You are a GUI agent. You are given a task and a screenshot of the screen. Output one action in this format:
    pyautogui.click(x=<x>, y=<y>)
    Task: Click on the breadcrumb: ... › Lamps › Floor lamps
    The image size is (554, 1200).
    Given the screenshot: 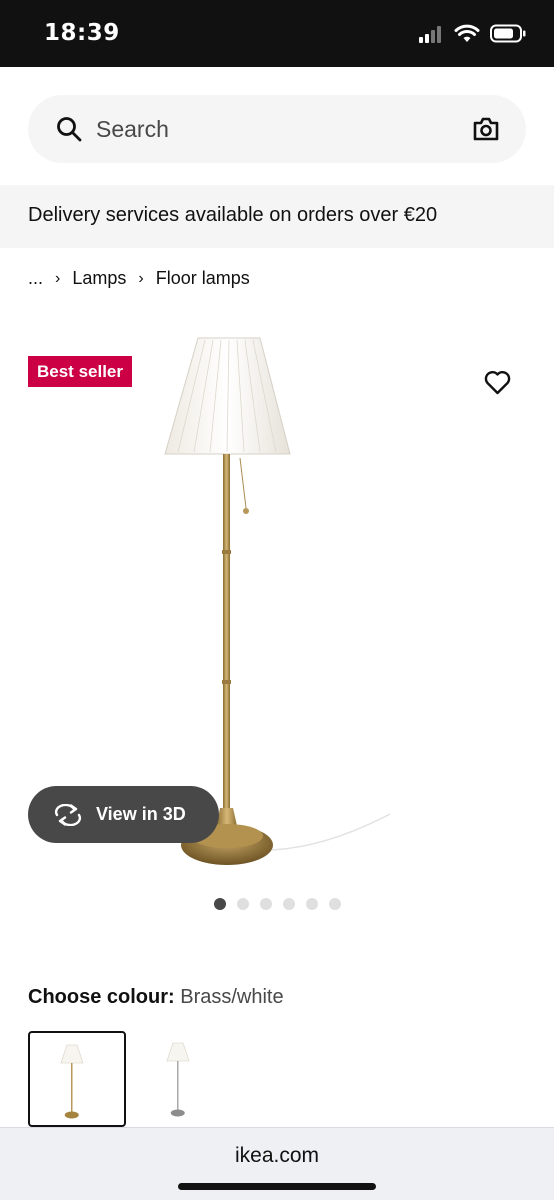 What is the action you would take?
    pyautogui.click(x=139, y=278)
    